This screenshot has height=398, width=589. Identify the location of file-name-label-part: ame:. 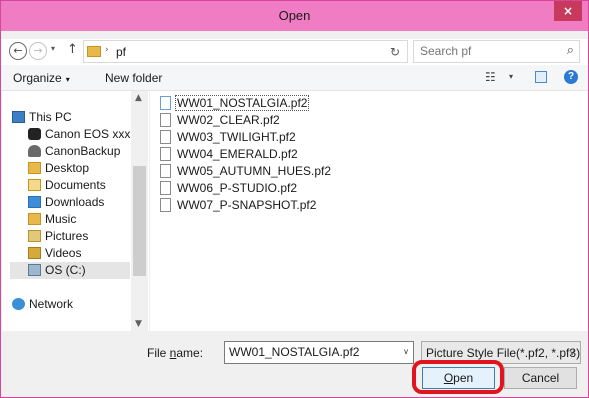
(190, 353).